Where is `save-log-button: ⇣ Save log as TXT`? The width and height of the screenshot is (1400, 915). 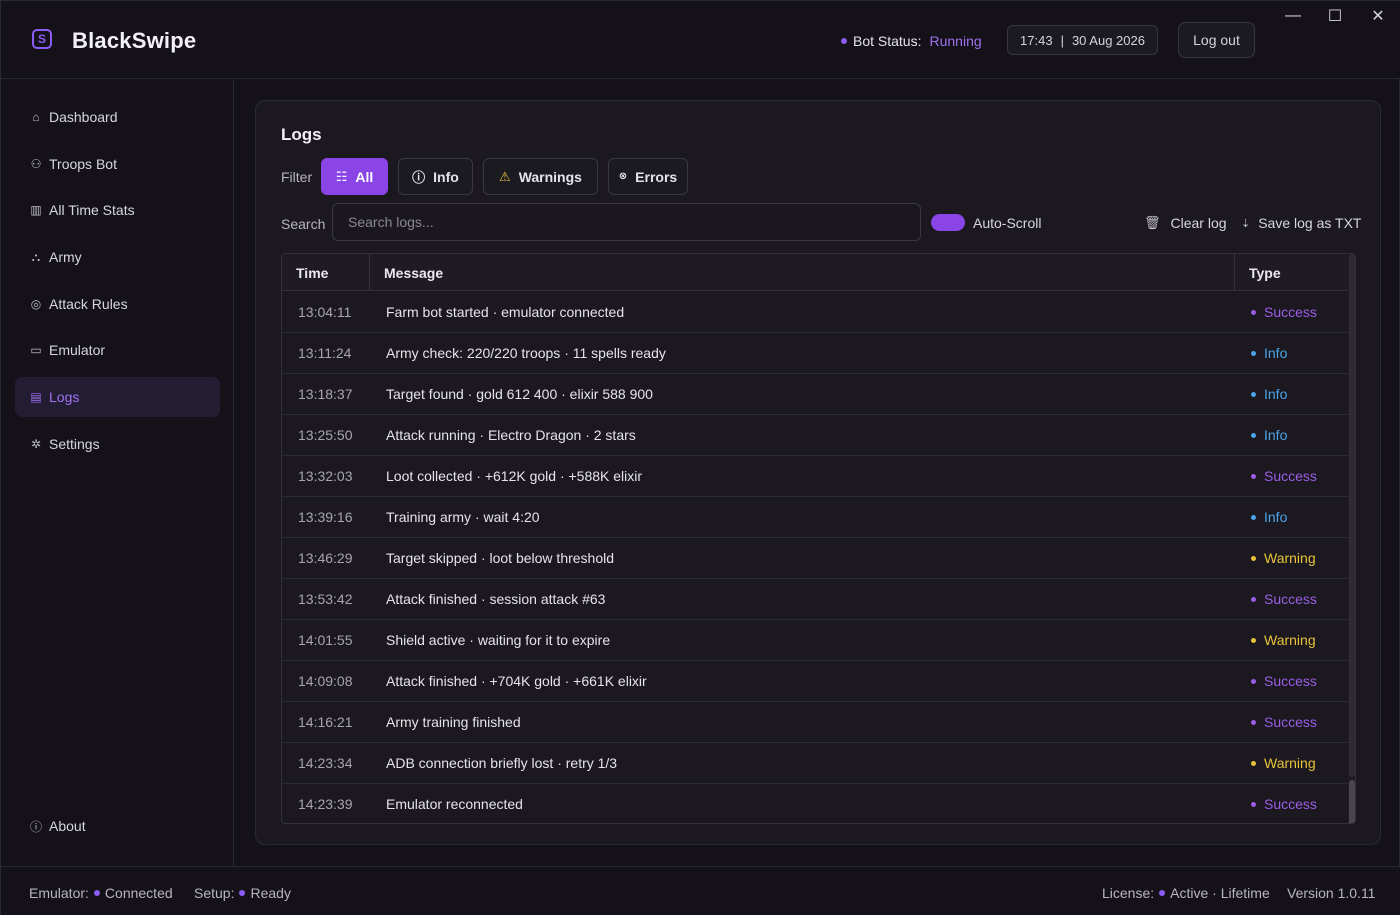 save-log-button: ⇣ Save log as TXT is located at coordinates (1301, 223).